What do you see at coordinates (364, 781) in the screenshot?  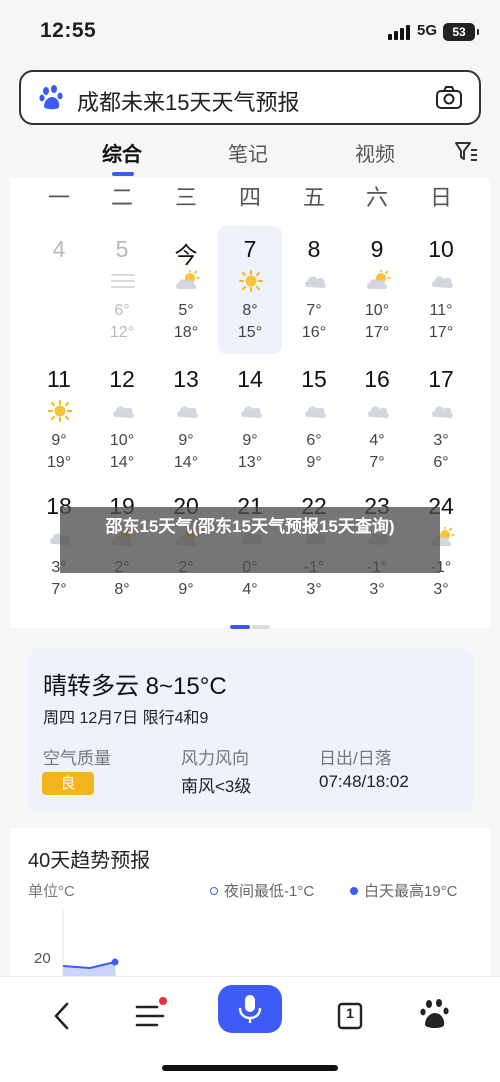 I see `sun-value: 07:48/18:02` at bounding box center [364, 781].